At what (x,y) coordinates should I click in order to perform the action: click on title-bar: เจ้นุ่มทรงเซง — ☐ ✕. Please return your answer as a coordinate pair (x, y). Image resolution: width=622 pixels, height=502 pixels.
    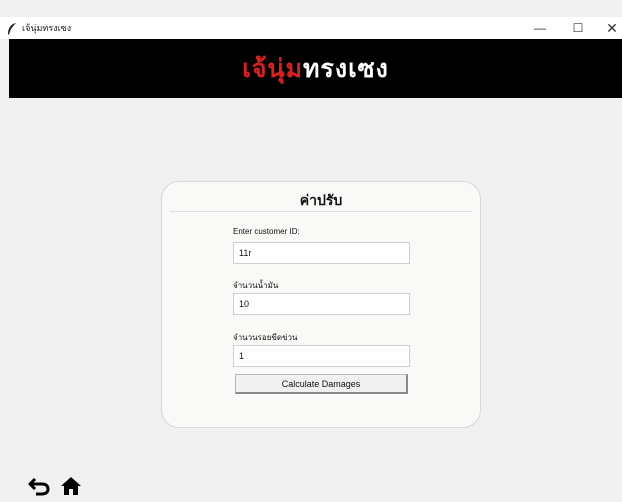
    Looking at the image, I should click on (311, 28).